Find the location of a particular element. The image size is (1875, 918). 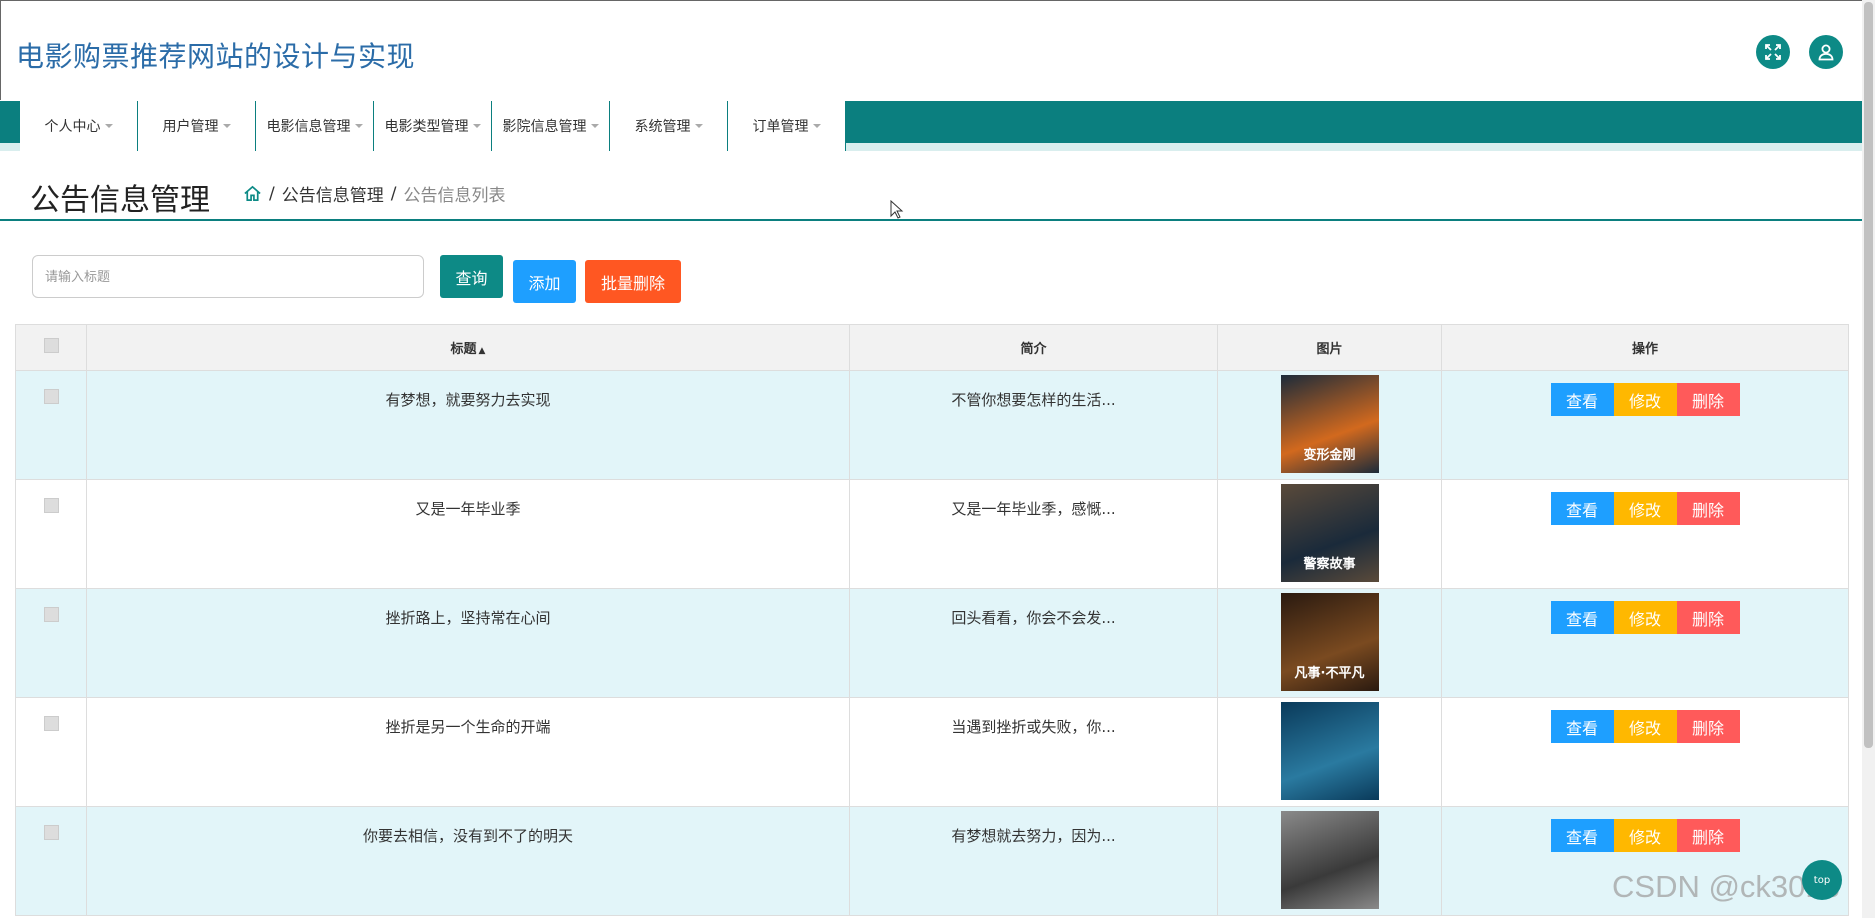

sort-icon: ▲︎ is located at coordinates (482, 351).